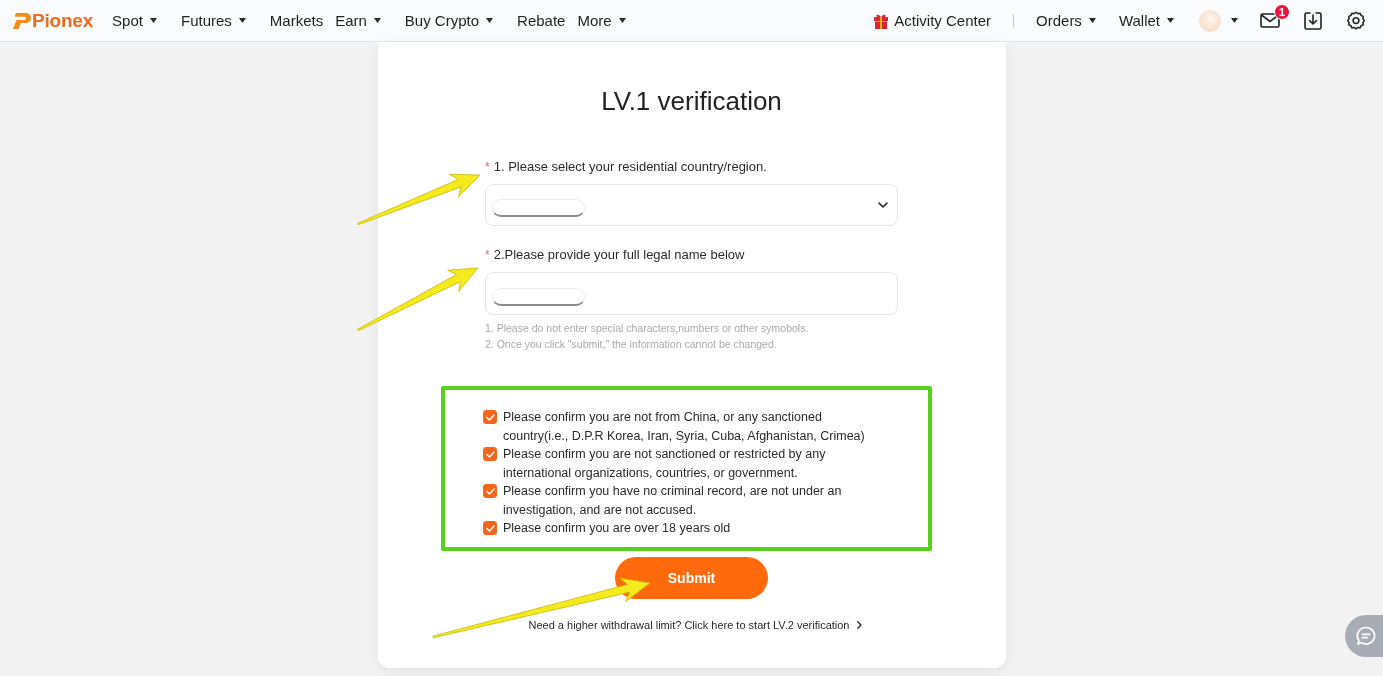  I want to click on field-label: 2.Please provide your full legal name below, so click(619, 255).